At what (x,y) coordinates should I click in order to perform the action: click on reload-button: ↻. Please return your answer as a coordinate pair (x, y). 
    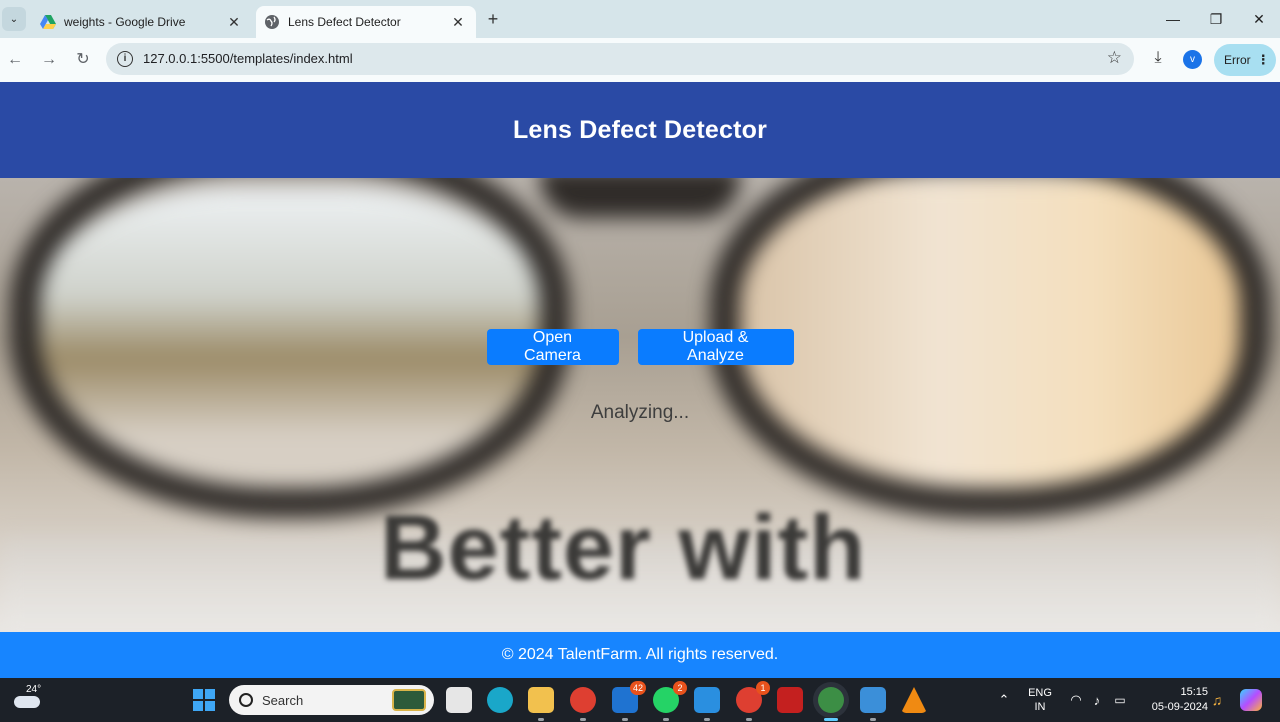
    Looking at the image, I should click on (83, 60).